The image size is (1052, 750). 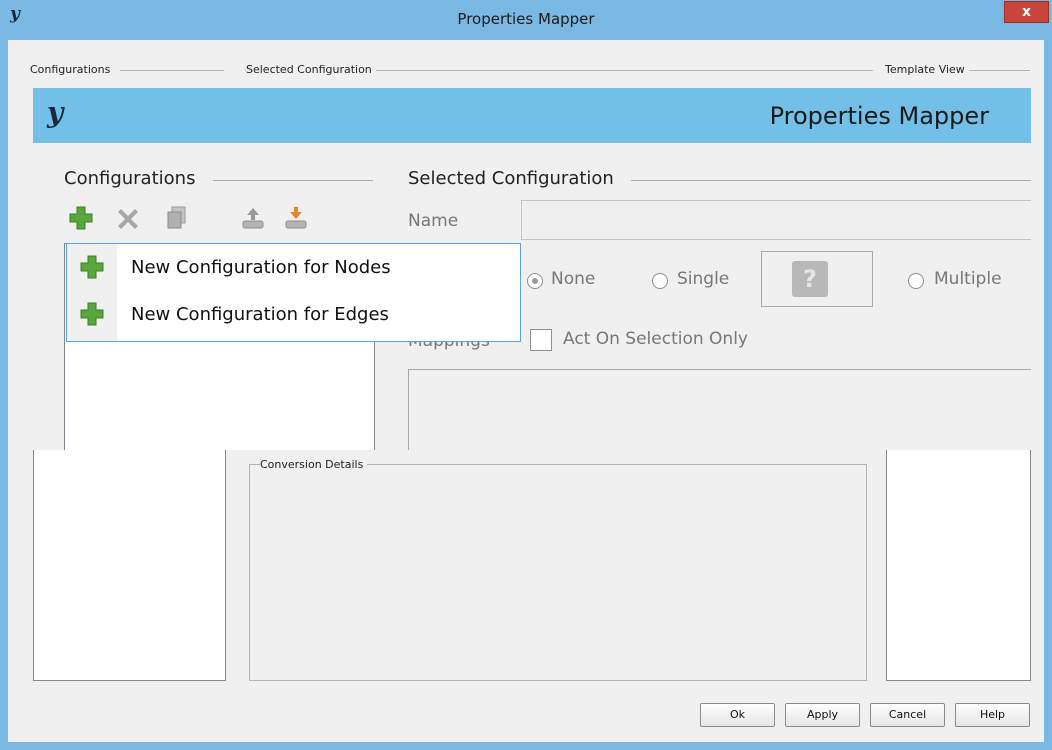 I want to click on name-field, so click(x=776, y=220).